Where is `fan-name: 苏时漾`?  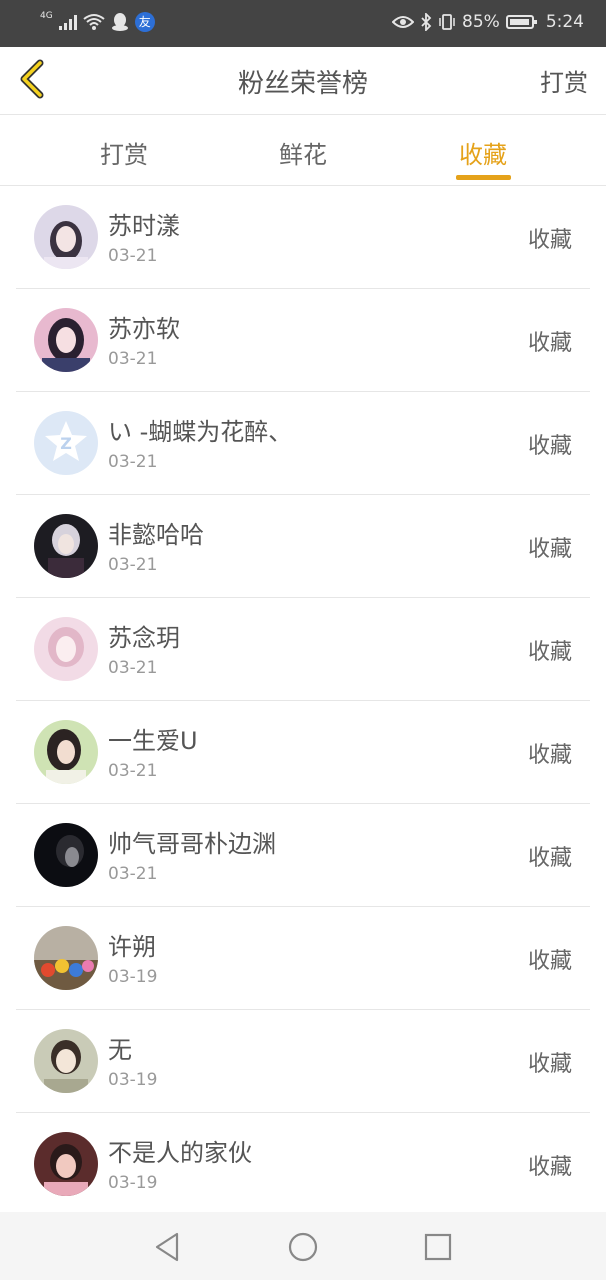
fan-name: 苏时漾 is located at coordinates (144, 226).